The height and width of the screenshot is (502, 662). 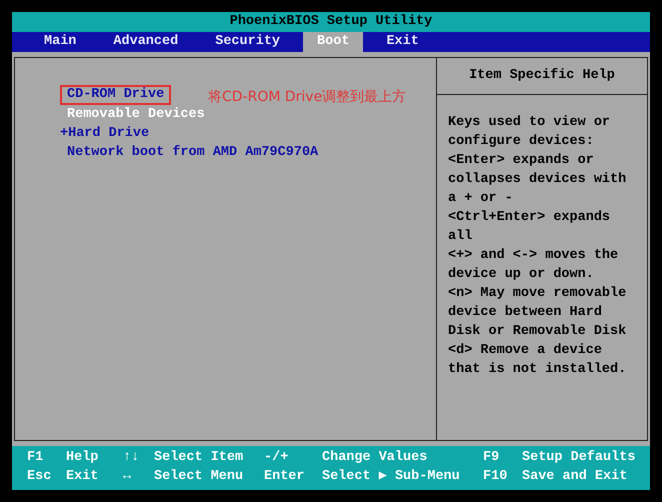 What do you see at coordinates (391, 477) in the screenshot?
I see `key-action: Select ▶ Sub-Menu` at bounding box center [391, 477].